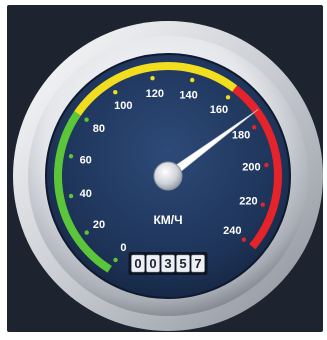 The image size is (327, 340). What do you see at coordinates (188, 96) in the screenshot?
I see `scale-label: 140` at bounding box center [188, 96].